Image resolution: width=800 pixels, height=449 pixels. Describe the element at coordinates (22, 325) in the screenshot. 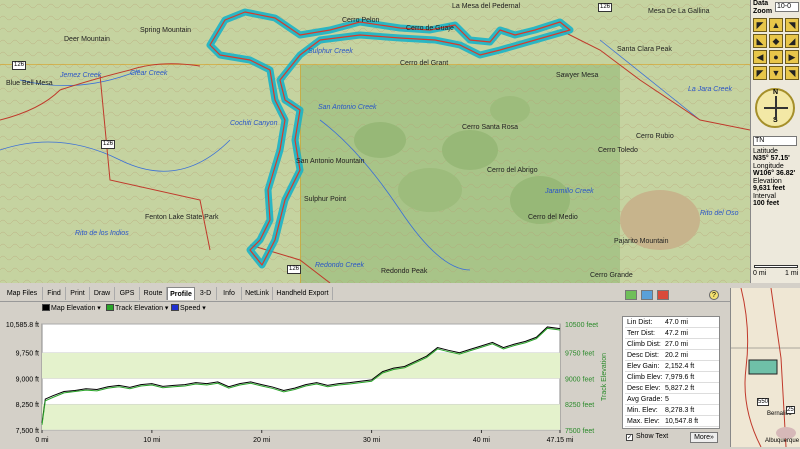

I see `y-tick-label: 10,585.8 ft` at that location.